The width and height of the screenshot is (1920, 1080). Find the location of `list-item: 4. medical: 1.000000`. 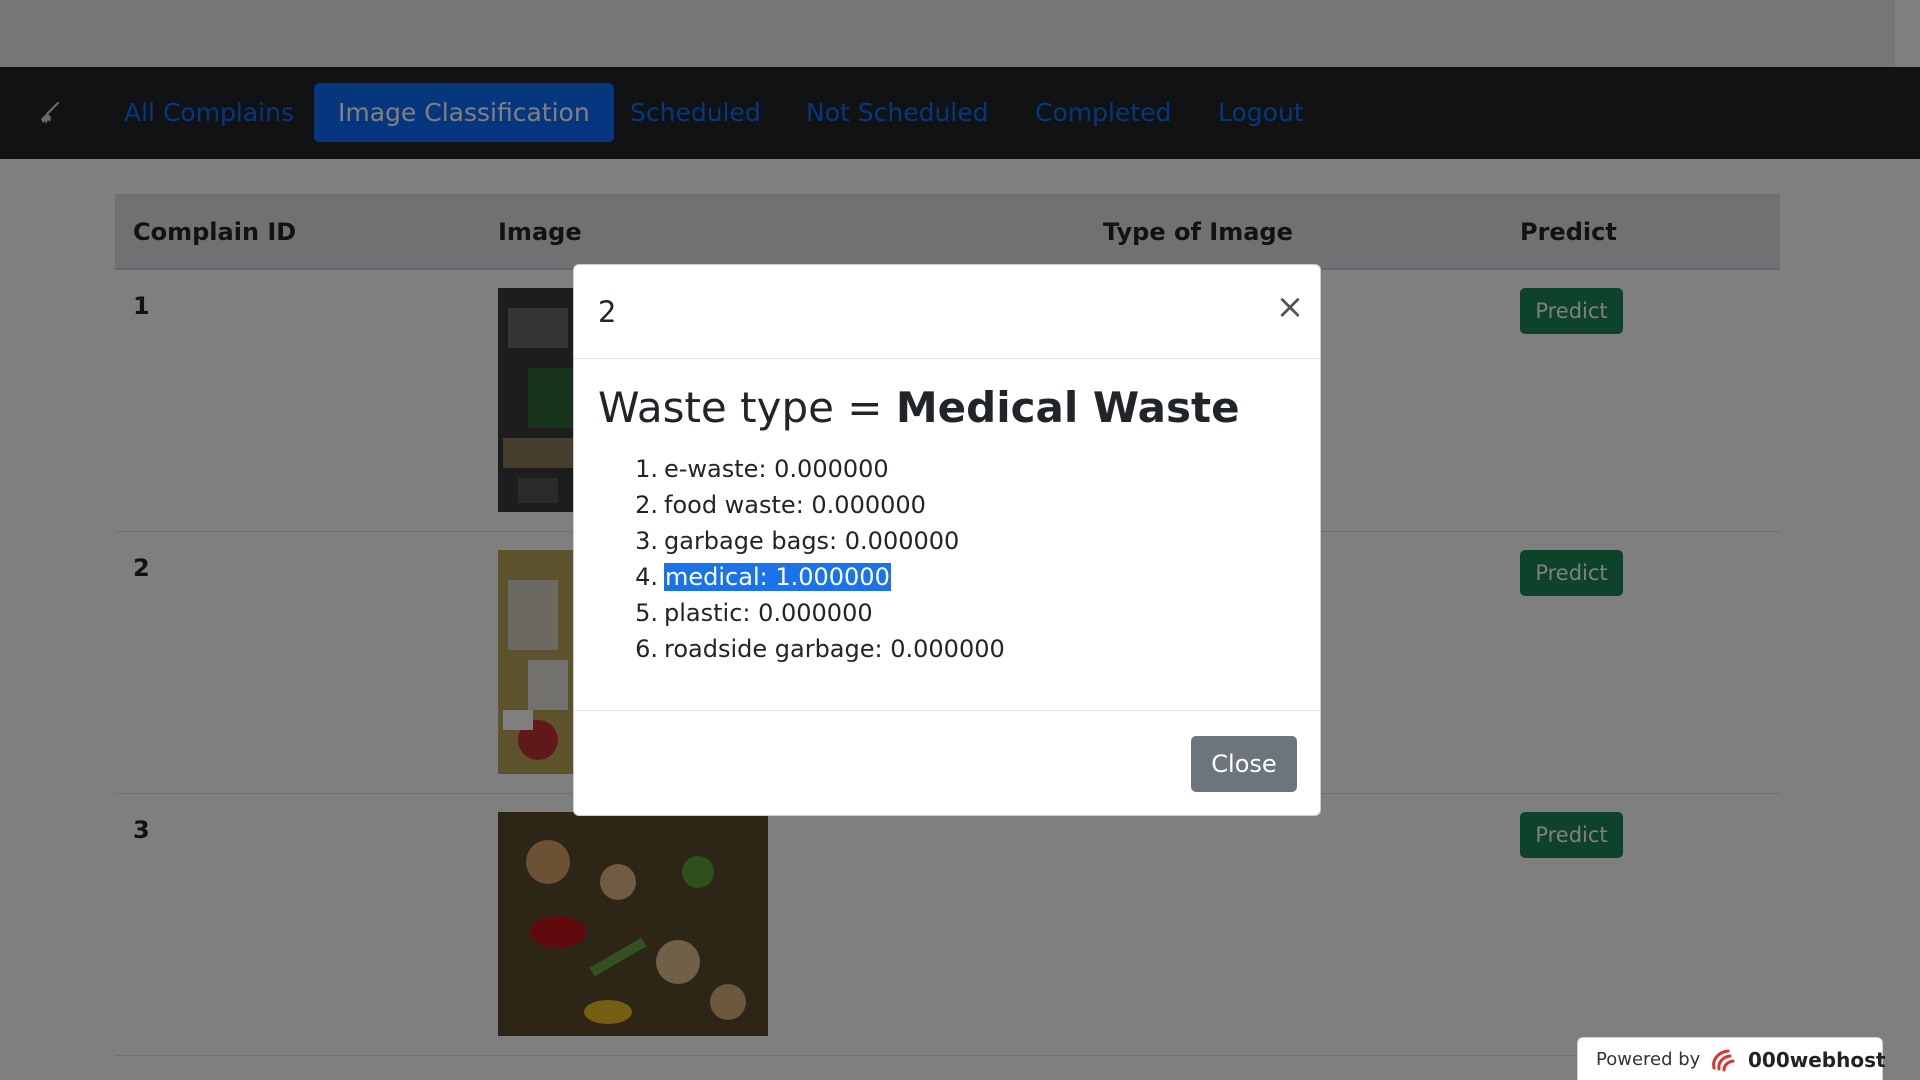

list-item: 4. medical: 1.000000 is located at coordinates (817, 577).